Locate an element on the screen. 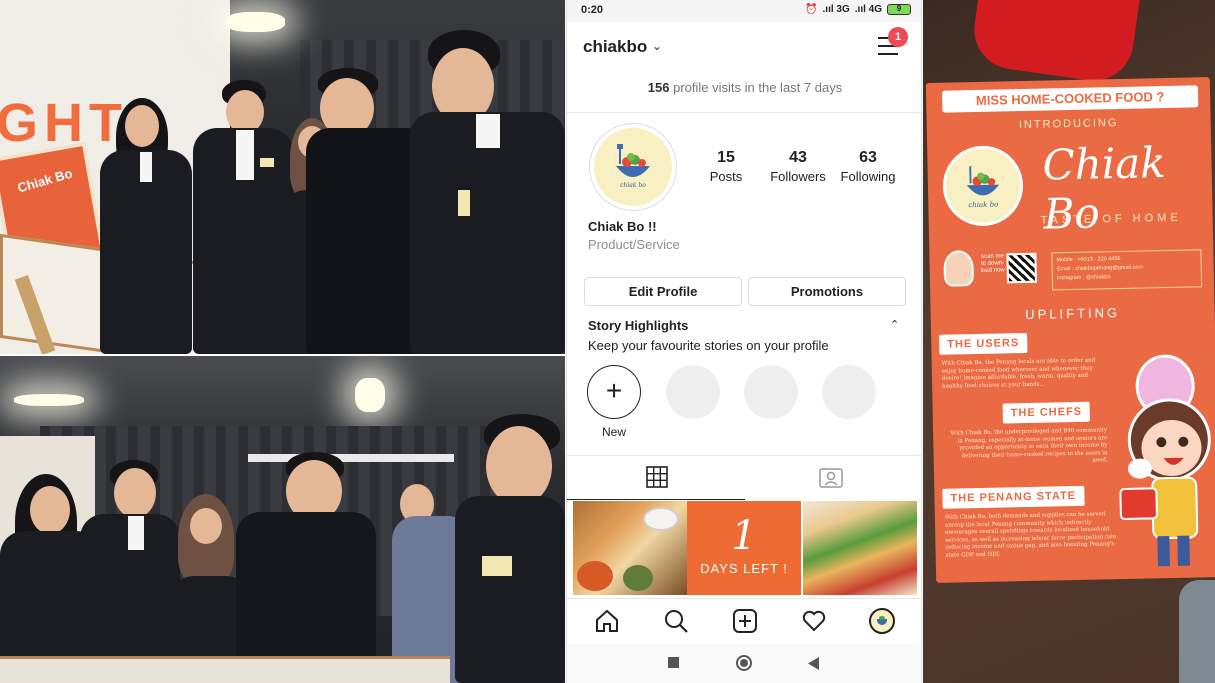 The height and width of the screenshot is (683, 1215). grid-icon is located at coordinates (657, 477).